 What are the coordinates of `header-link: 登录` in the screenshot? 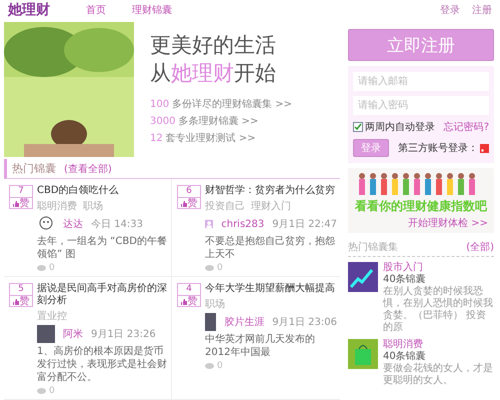 It's located at (450, 9).